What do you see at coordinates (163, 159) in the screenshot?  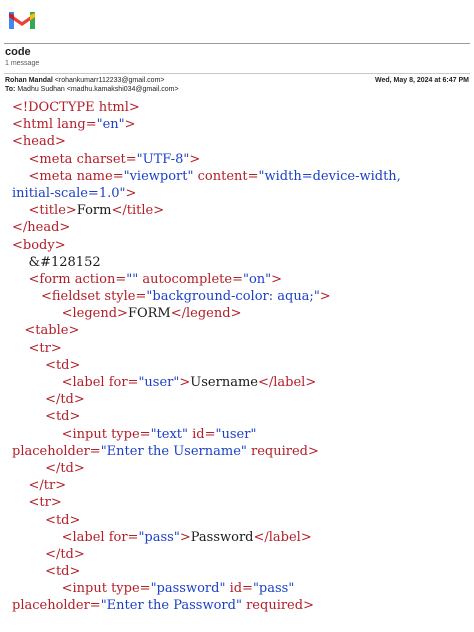 I see `code-token: "UTF-8"` at bounding box center [163, 159].